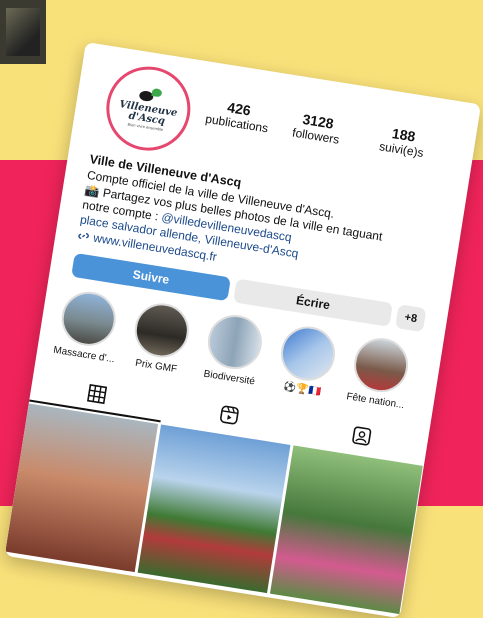 The width and height of the screenshot is (483, 618). Describe the element at coordinates (229, 415) in the screenshot. I see `reels-icon` at that location.